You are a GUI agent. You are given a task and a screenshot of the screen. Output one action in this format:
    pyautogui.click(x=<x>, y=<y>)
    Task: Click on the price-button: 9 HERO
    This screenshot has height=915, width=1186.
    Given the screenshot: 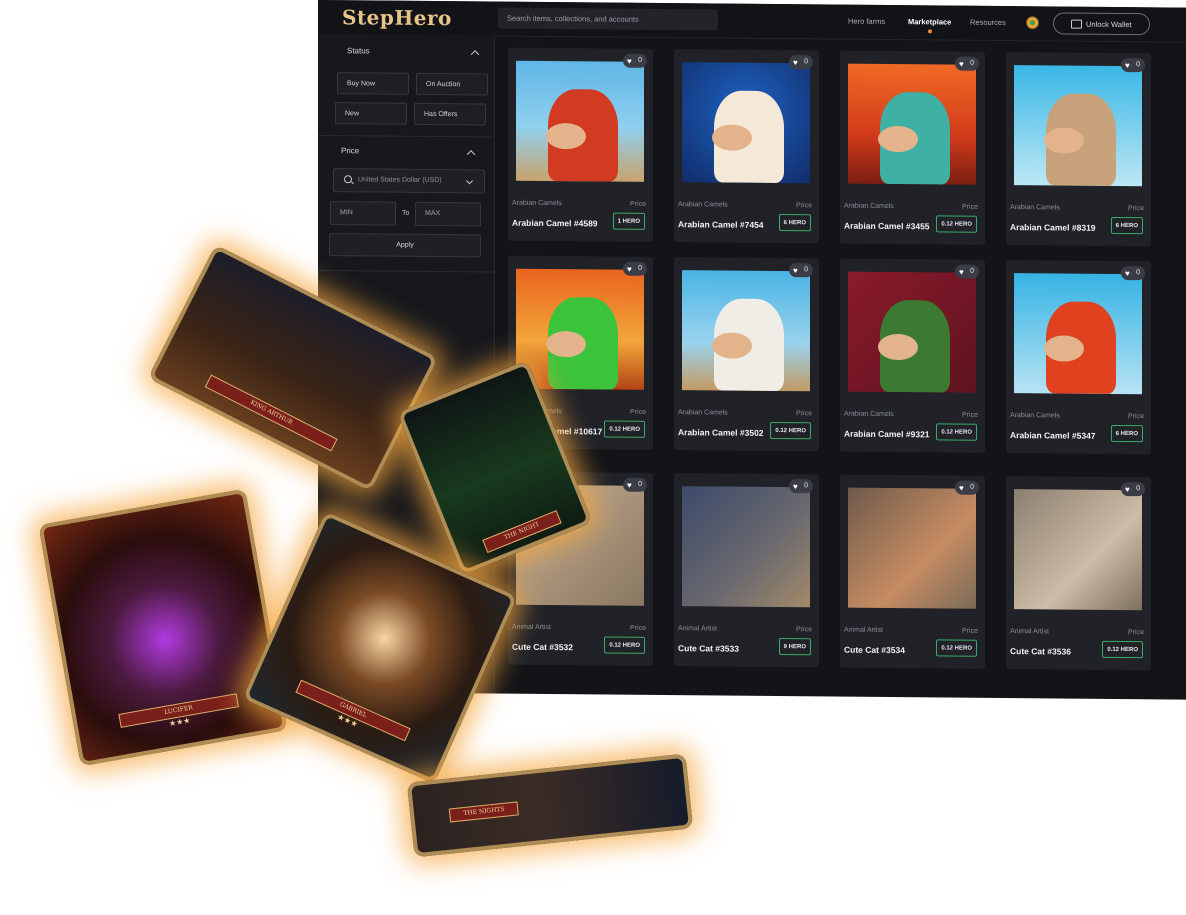 What is the action you would take?
    pyautogui.click(x=794, y=647)
    